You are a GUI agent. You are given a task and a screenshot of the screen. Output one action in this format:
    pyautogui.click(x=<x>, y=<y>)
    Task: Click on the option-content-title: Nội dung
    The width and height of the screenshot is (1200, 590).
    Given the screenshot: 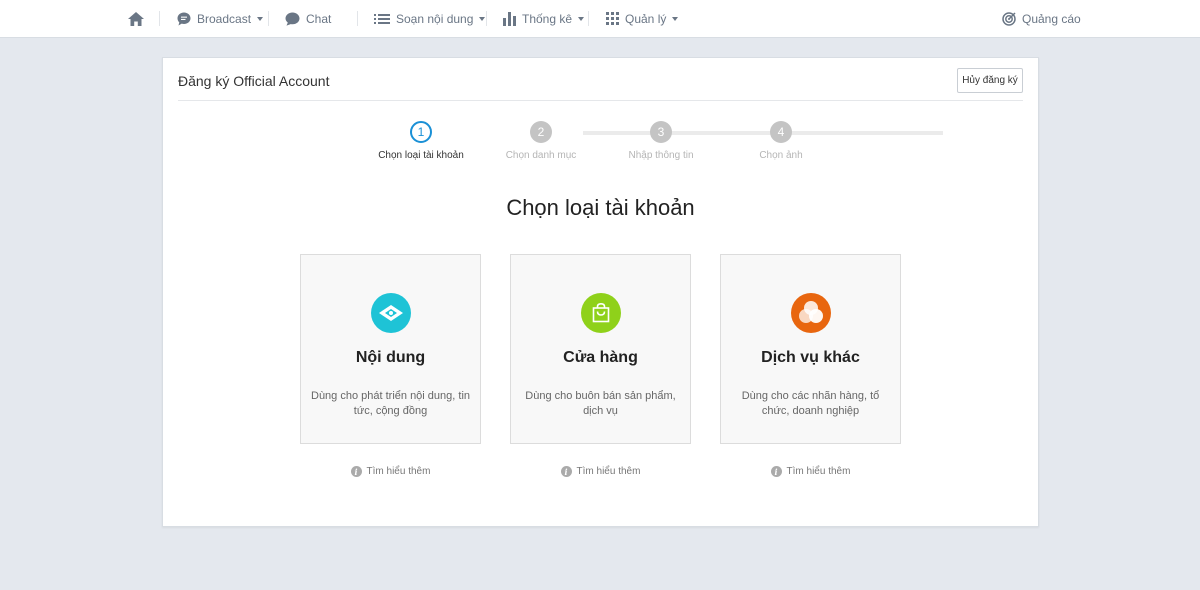 What is the action you would take?
    pyautogui.click(x=390, y=357)
    